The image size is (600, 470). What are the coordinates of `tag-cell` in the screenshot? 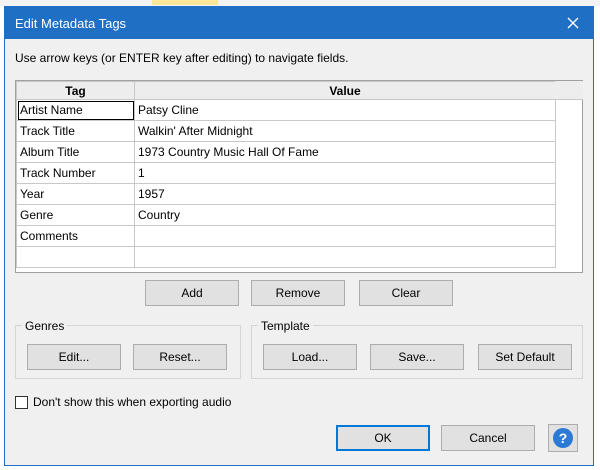 It's located at (75, 257).